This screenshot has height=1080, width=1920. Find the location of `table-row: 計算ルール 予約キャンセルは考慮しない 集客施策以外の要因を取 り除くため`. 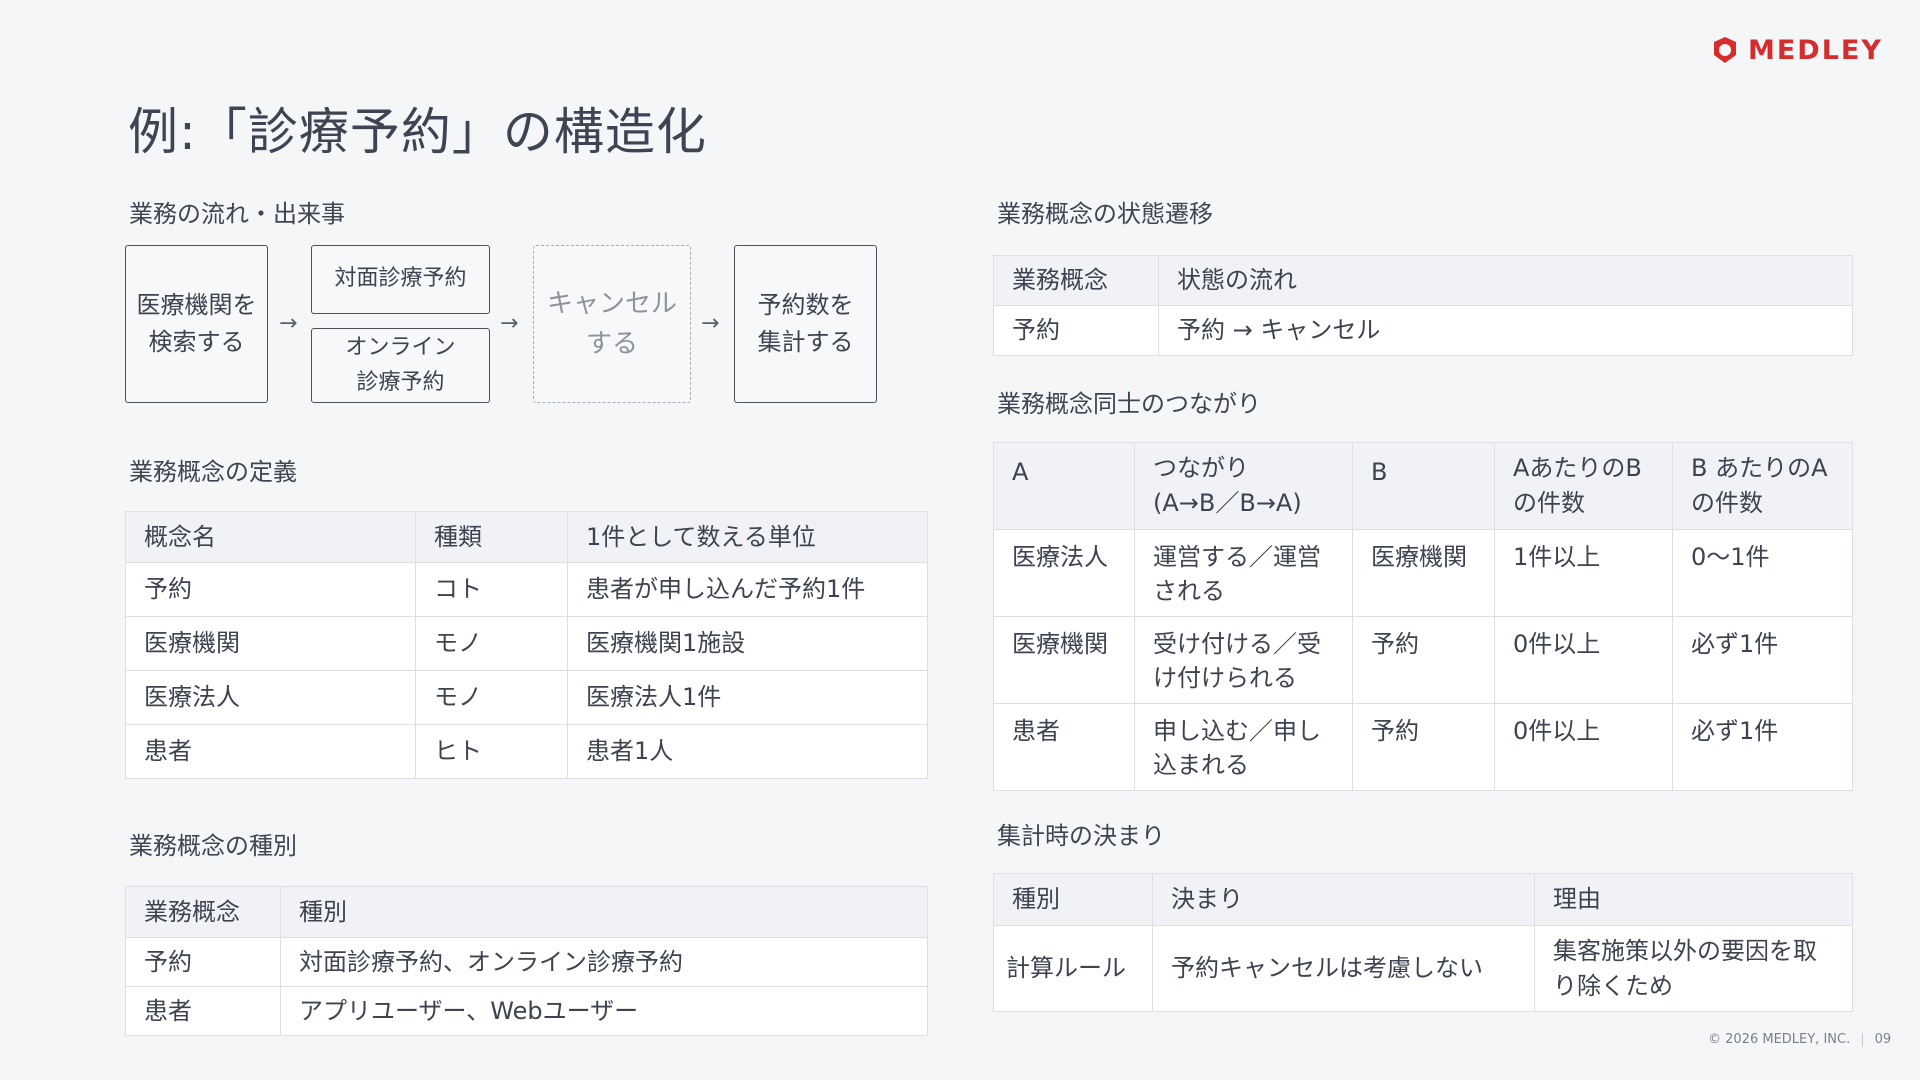

table-row: 計算ルール 予約キャンセルは考慮しない 集客施策以外の要因を取 り除くため is located at coordinates (1423, 968).